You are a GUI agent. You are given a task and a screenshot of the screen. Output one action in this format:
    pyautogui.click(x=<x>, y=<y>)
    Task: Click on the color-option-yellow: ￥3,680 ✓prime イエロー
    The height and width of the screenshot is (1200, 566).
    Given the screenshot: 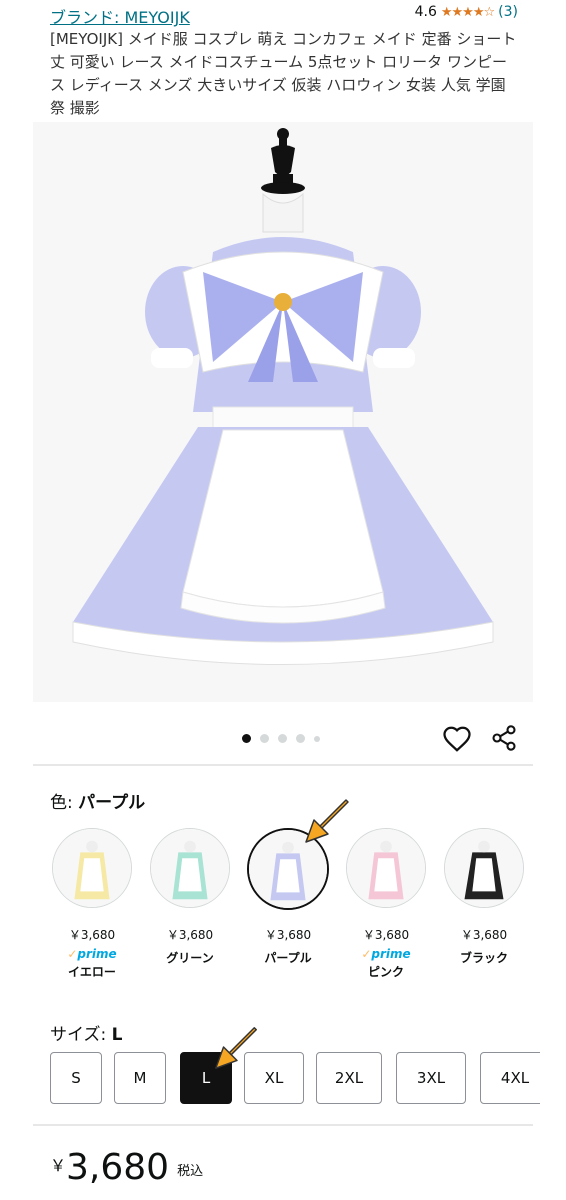 What is the action you would take?
    pyautogui.click(x=92, y=904)
    